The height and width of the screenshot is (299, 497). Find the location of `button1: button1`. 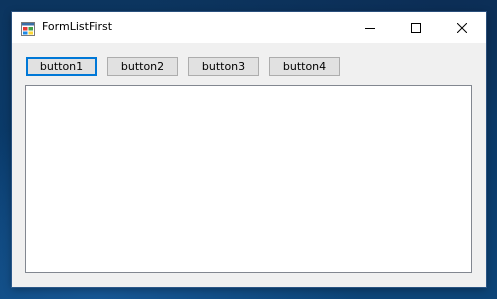

button1: button1 is located at coordinates (61, 66).